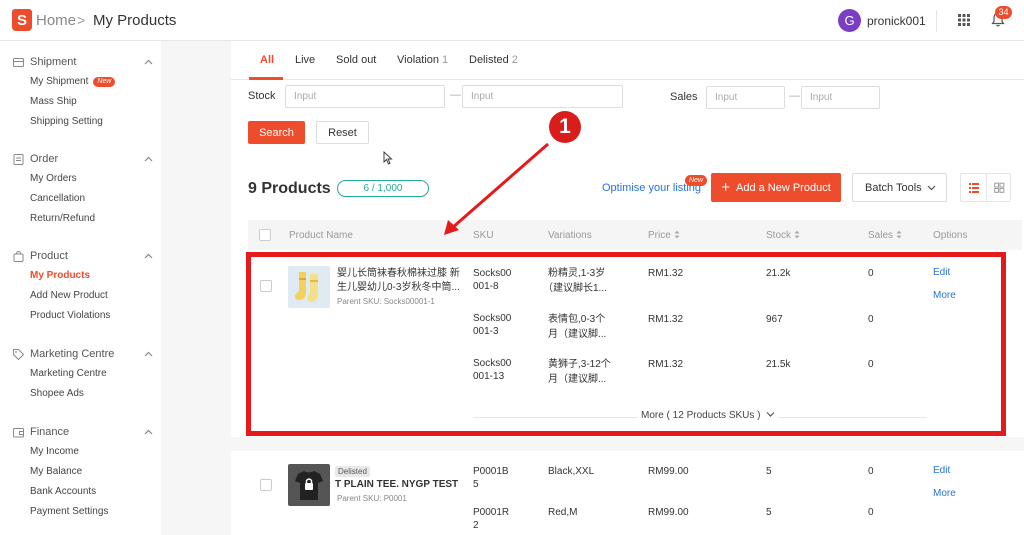 This screenshot has width=1024, height=535. I want to click on annotation-step-number: 1, so click(565, 127).